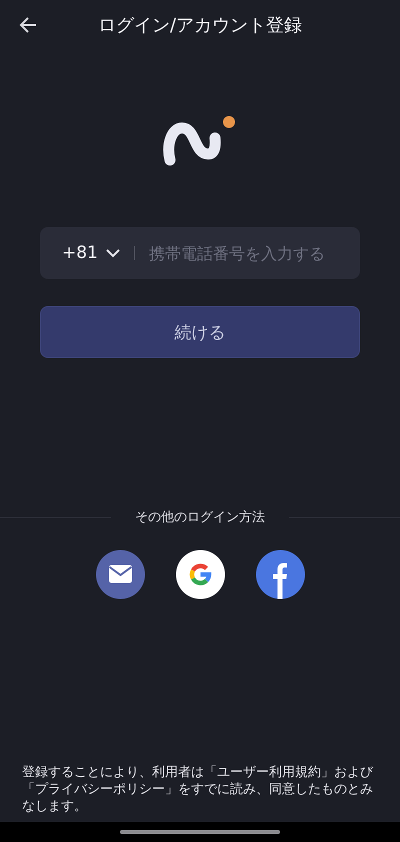  I want to click on facebook-login-button, so click(280, 574).